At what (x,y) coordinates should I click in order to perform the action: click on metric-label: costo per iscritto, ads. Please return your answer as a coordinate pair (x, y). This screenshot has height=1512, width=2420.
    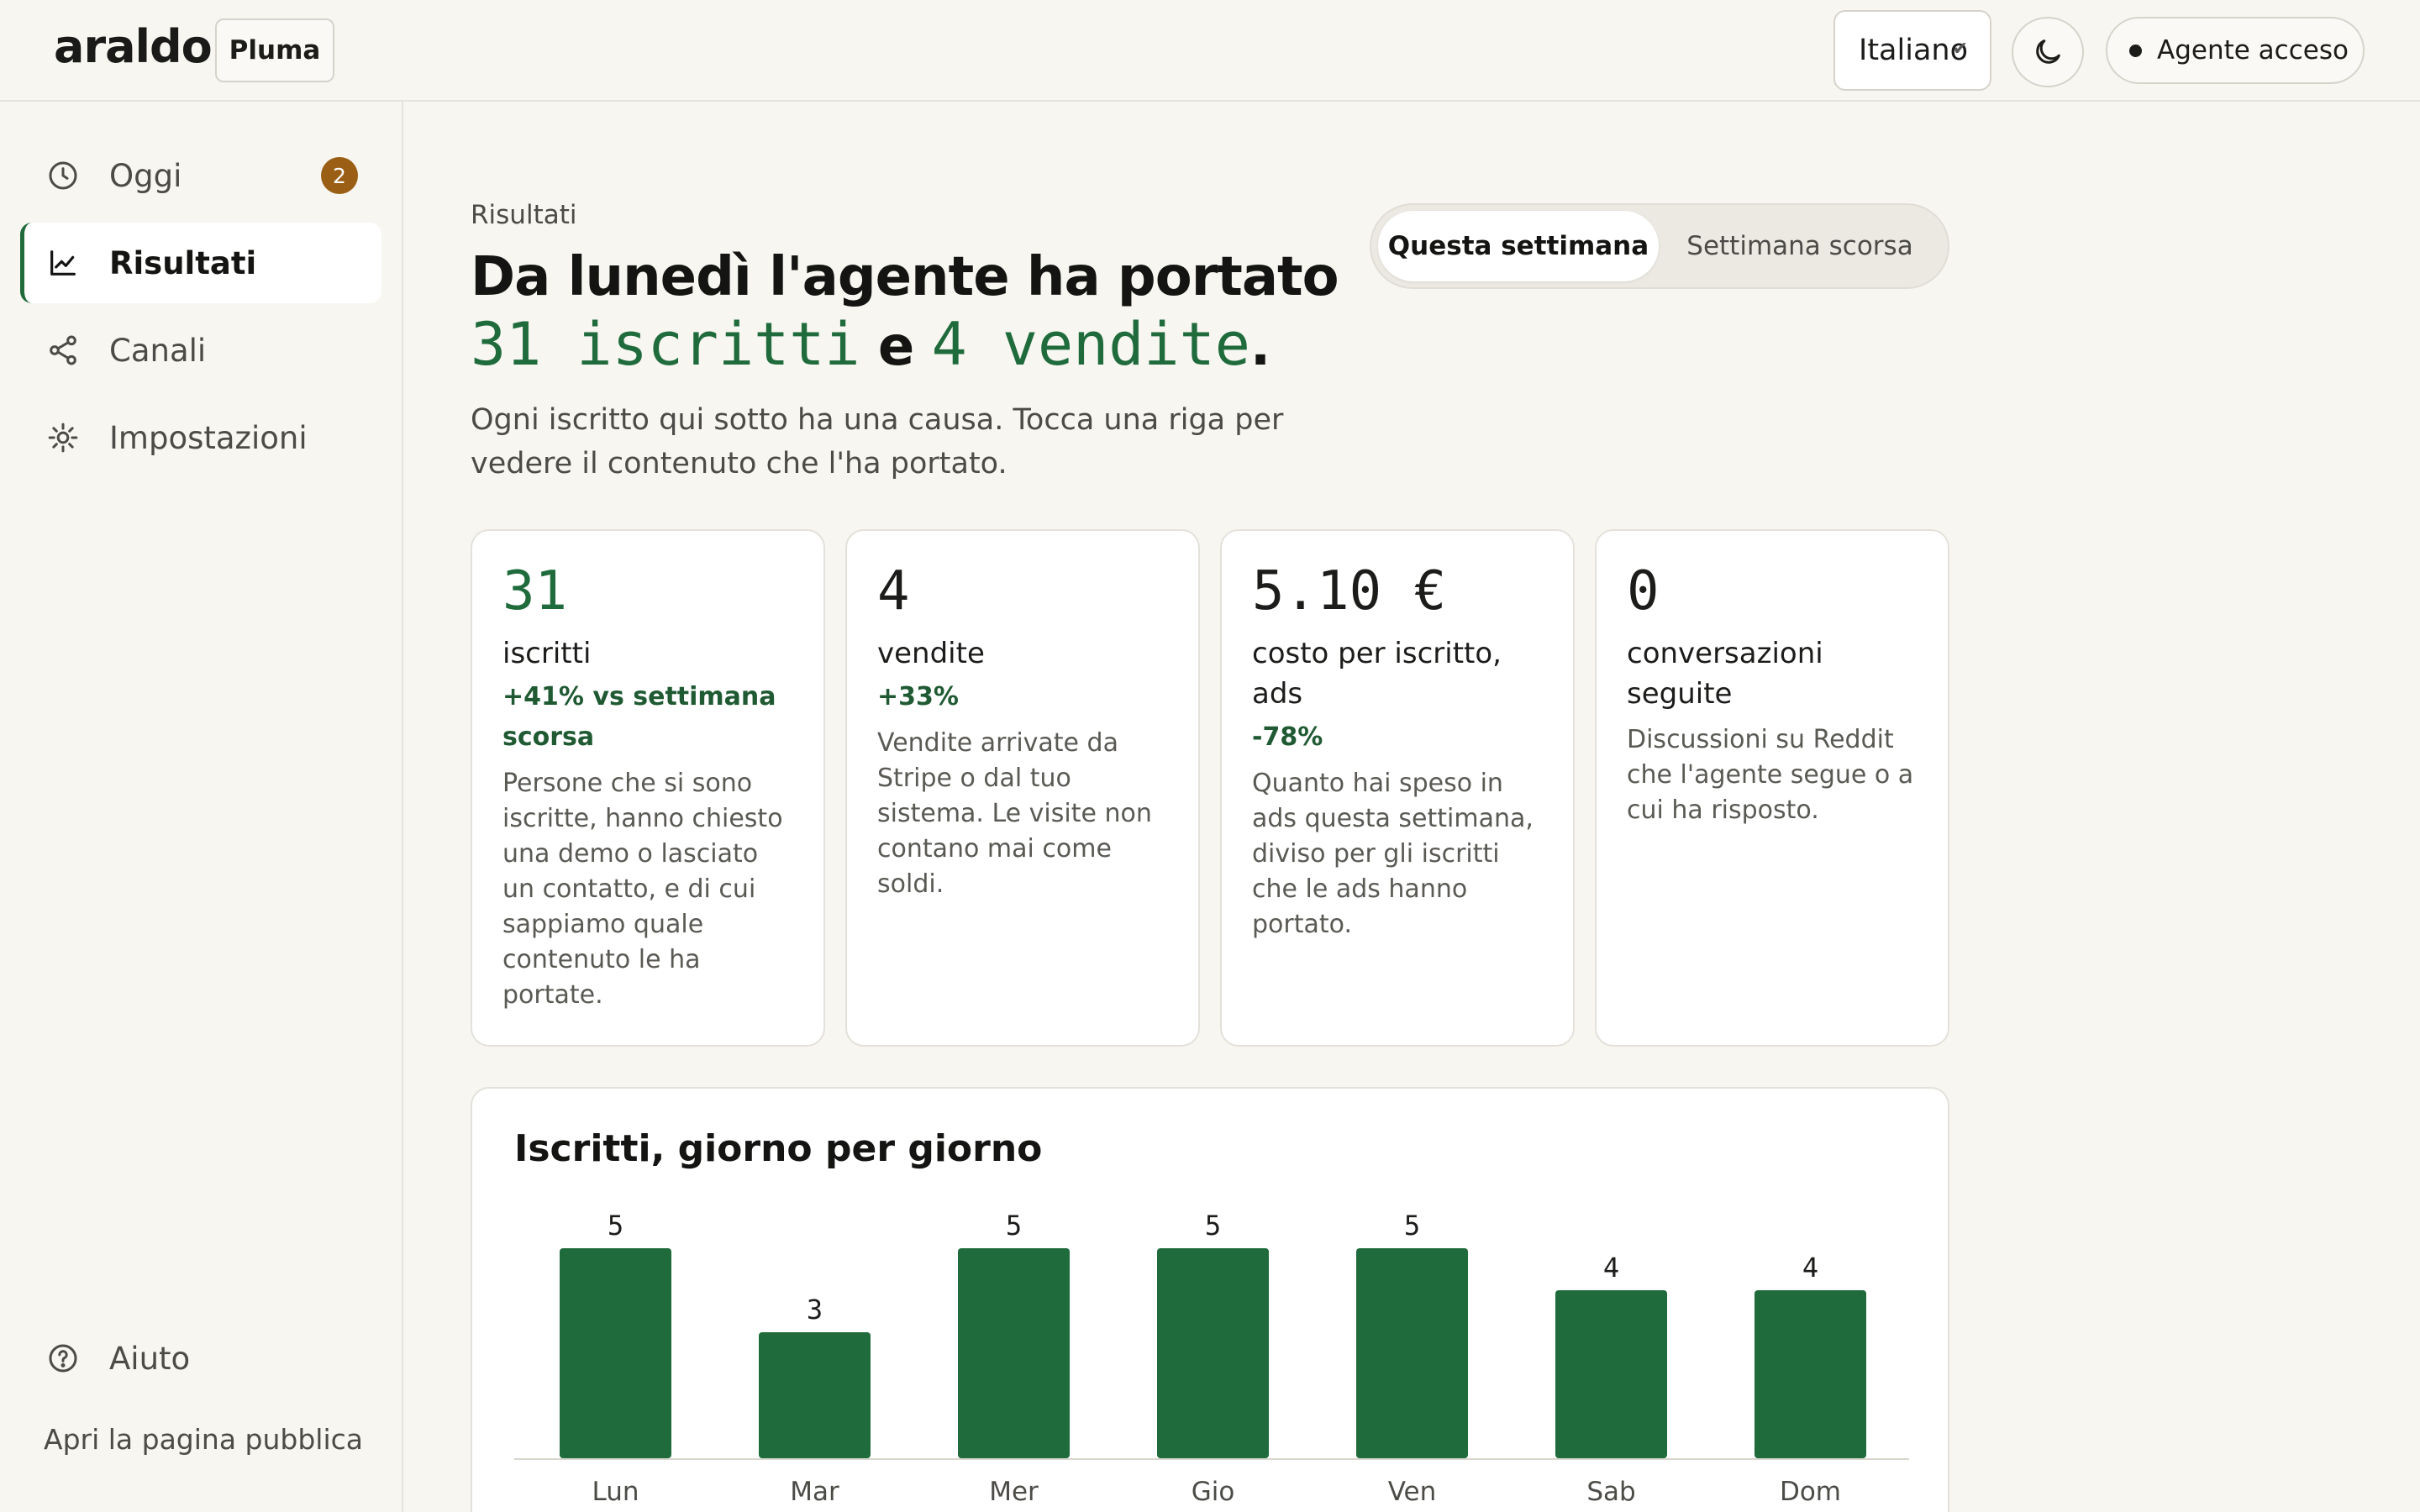
    Looking at the image, I should click on (1377, 674).